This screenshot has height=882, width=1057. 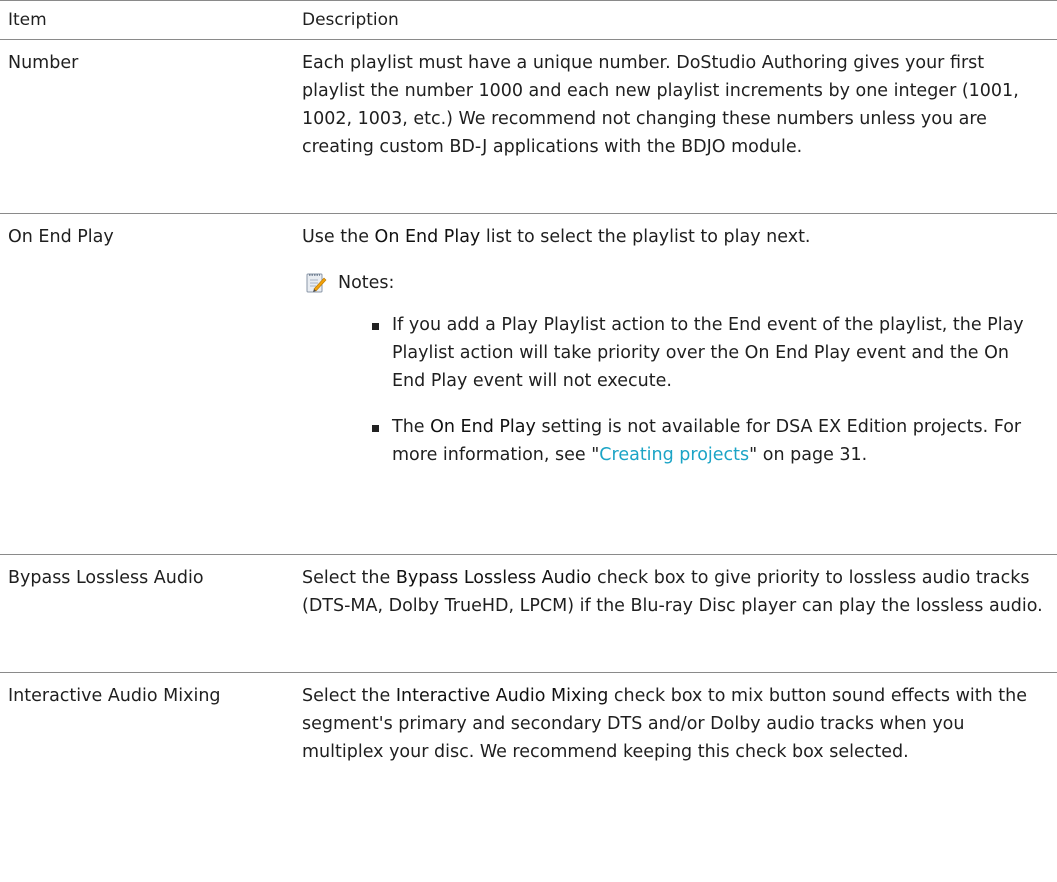 I want to click on note-icon, so click(x=316, y=283).